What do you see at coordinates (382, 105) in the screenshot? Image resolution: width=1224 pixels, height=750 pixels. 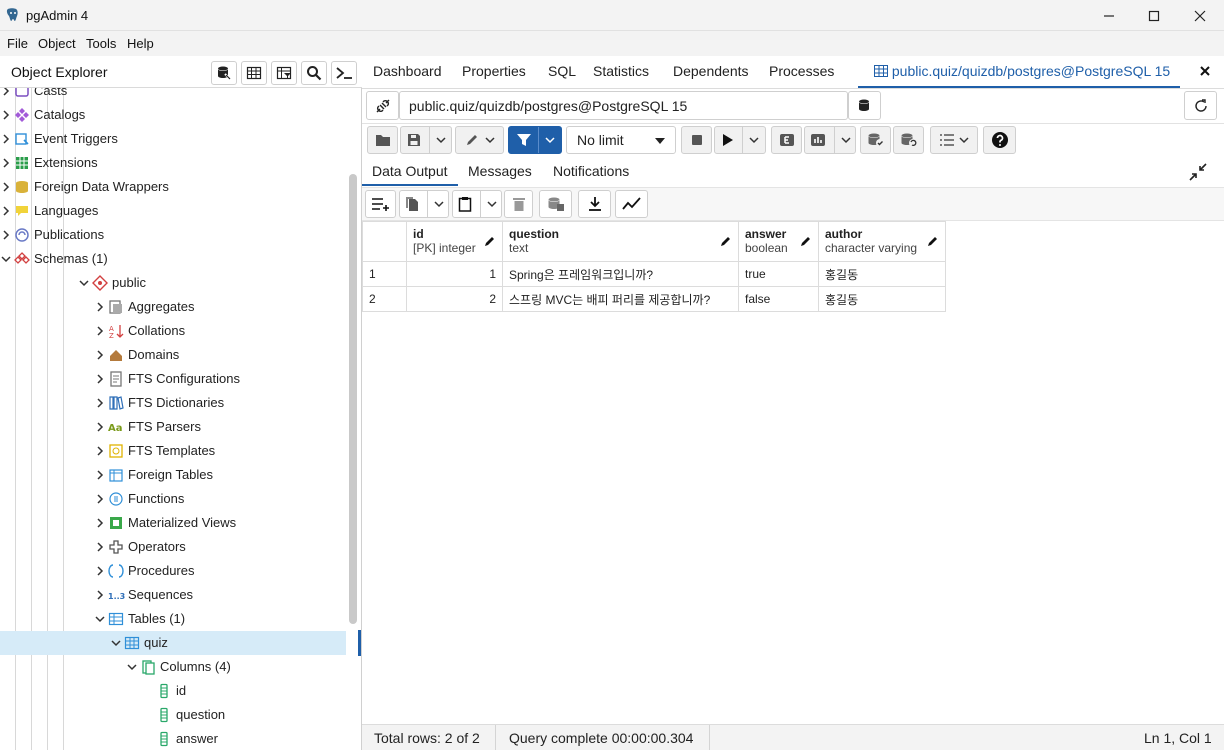 I see `connection-status-button` at bounding box center [382, 105].